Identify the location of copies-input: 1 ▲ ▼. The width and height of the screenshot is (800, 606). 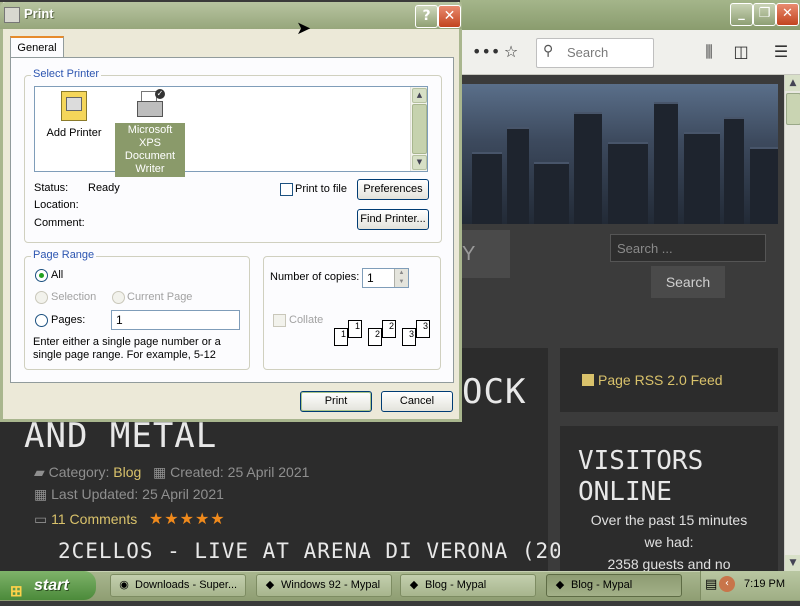
(385, 278).